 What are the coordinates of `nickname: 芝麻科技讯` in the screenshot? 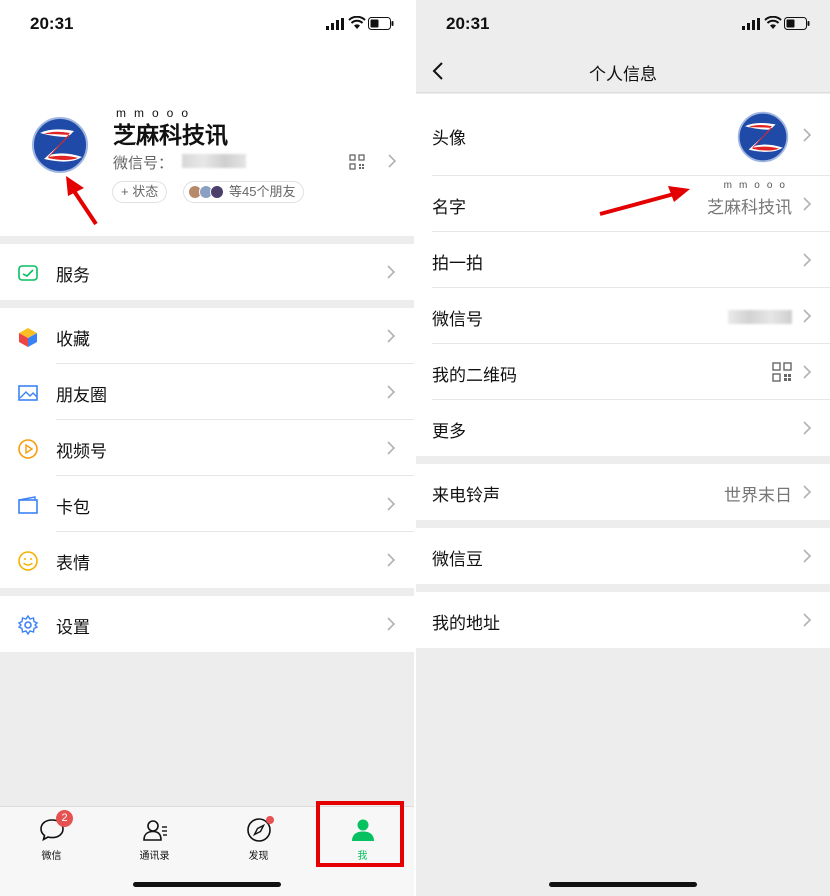 It's located at (170, 135).